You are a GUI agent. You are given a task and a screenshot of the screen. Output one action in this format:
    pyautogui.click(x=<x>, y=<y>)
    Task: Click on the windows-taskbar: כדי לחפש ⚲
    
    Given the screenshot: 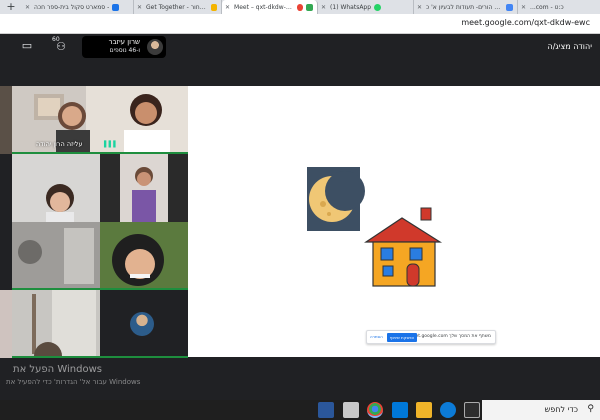 What is the action you would take?
    pyautogui.click(x=300, y=410)
    